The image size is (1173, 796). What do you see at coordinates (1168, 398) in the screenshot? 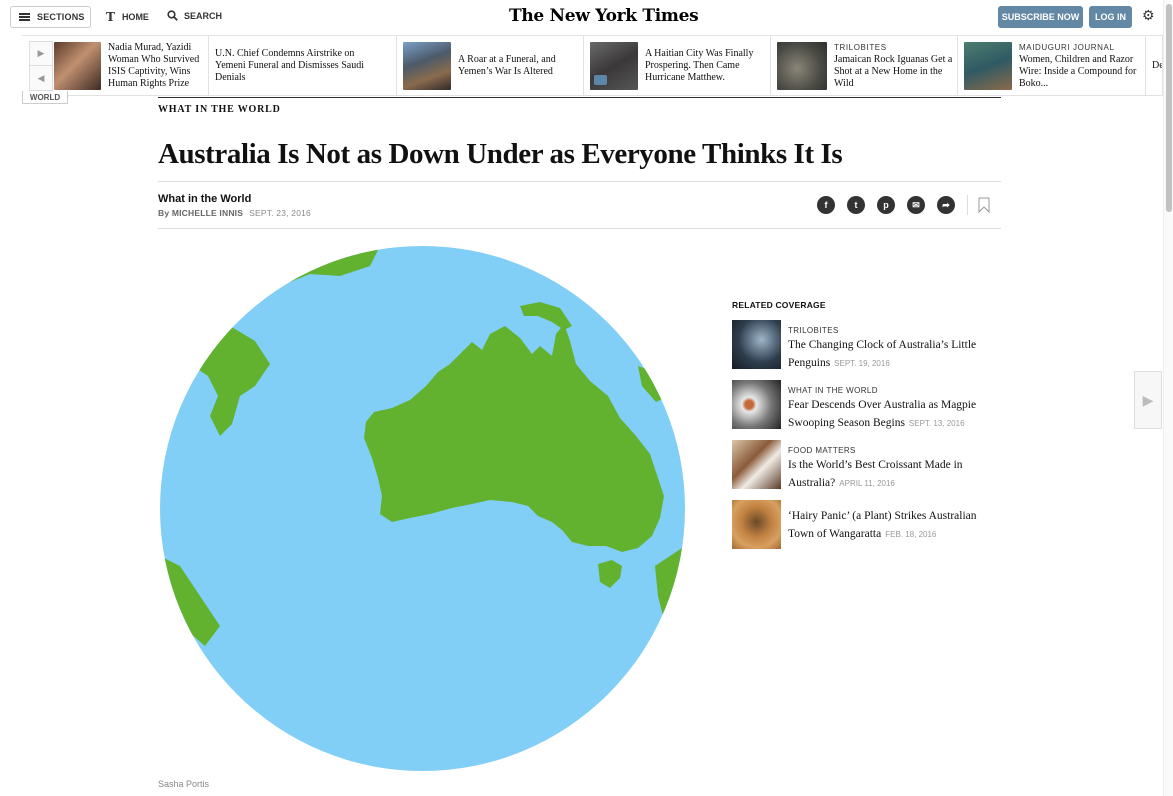
I see `scrollbar` at bounding box center [1168, 398].